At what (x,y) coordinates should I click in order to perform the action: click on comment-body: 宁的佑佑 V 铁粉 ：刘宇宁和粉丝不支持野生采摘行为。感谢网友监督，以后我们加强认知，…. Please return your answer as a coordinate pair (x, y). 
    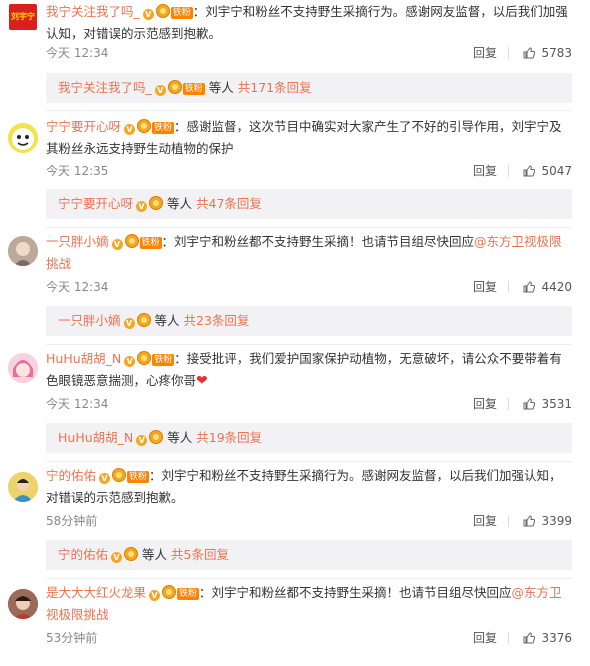
    Looking at the image, I should click on (309, 487).